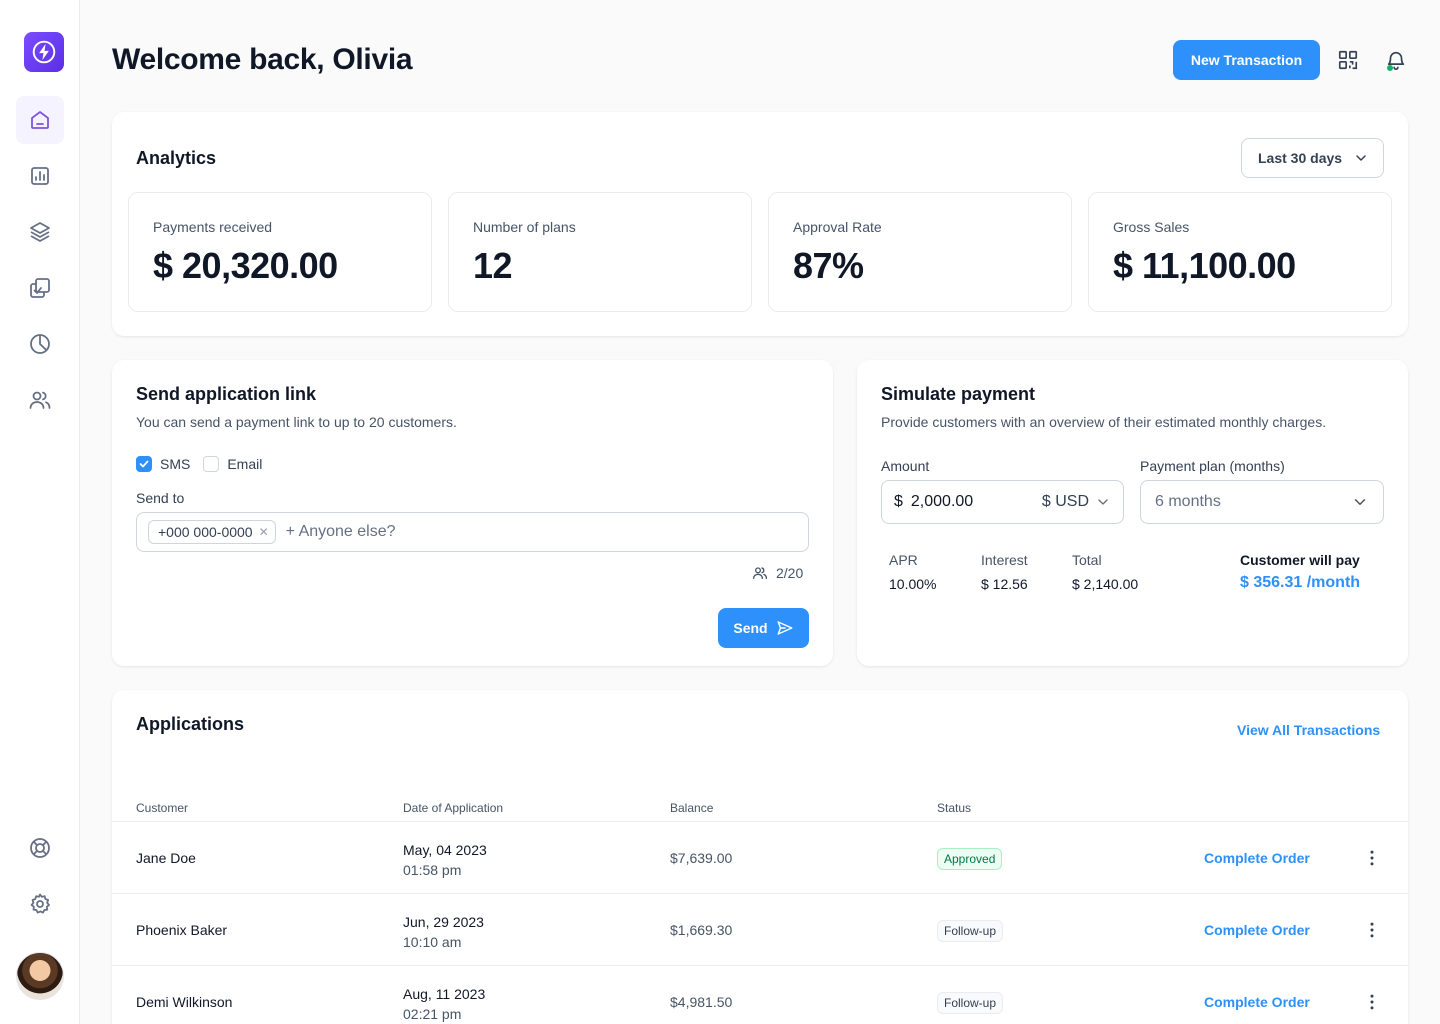 The image size is (1440, 1024). What do you see at coordinates (280, 252) in the screenshot?
I see `stat-payments-received: Payments received $ 20,320.00` at bounding box center [280, 252].